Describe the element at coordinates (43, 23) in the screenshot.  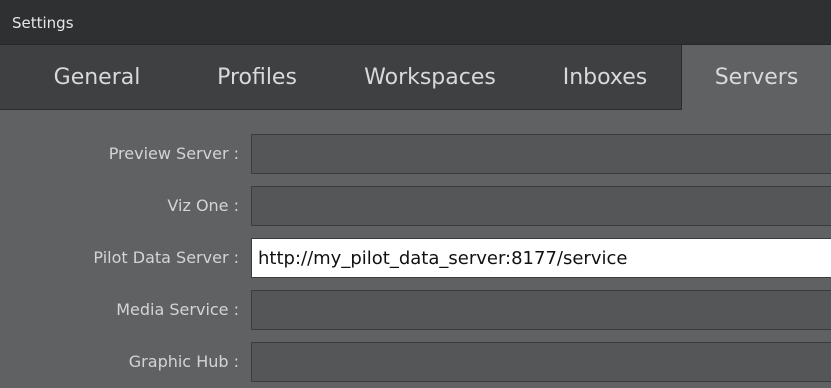
I see `window-title: Settings` at that location.